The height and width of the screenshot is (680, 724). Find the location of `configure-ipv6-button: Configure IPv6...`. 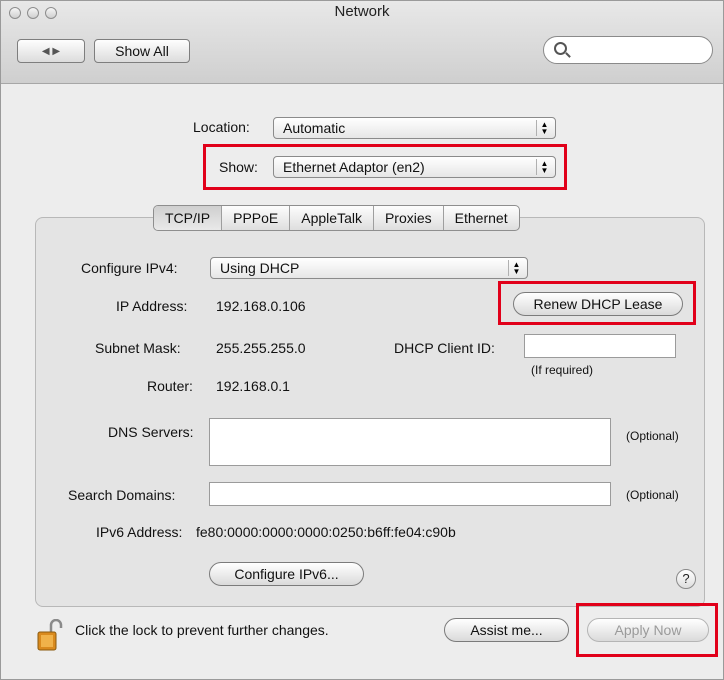

configure-ipv6-button: Configure IPv6... is located at coordinates (286, 574).